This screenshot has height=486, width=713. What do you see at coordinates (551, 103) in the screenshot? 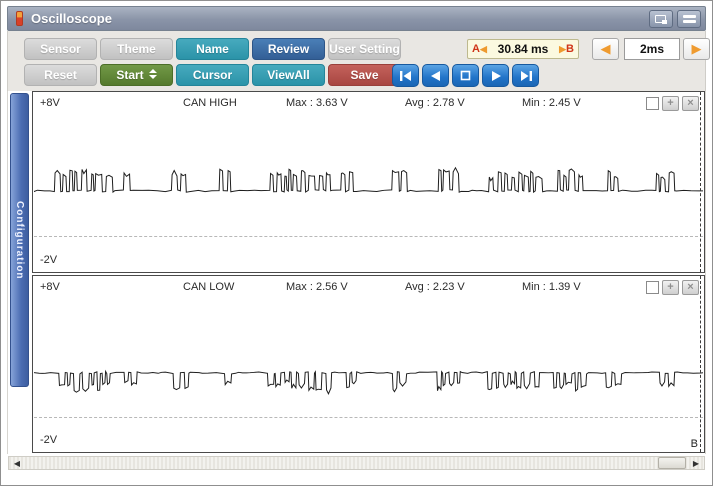
I see `min-value-label: Min : 2.45 V` at bounding box center [551, 103].